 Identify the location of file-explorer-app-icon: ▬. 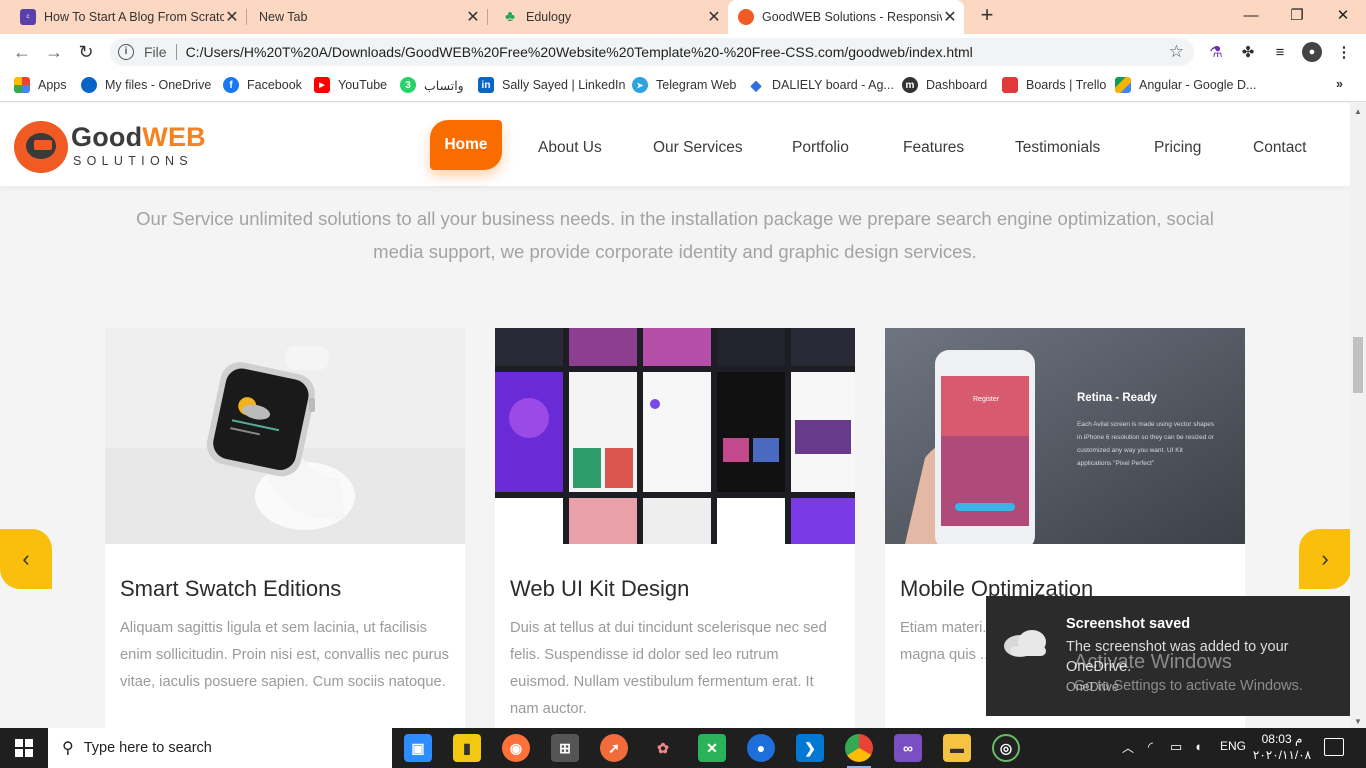
(957, 748).